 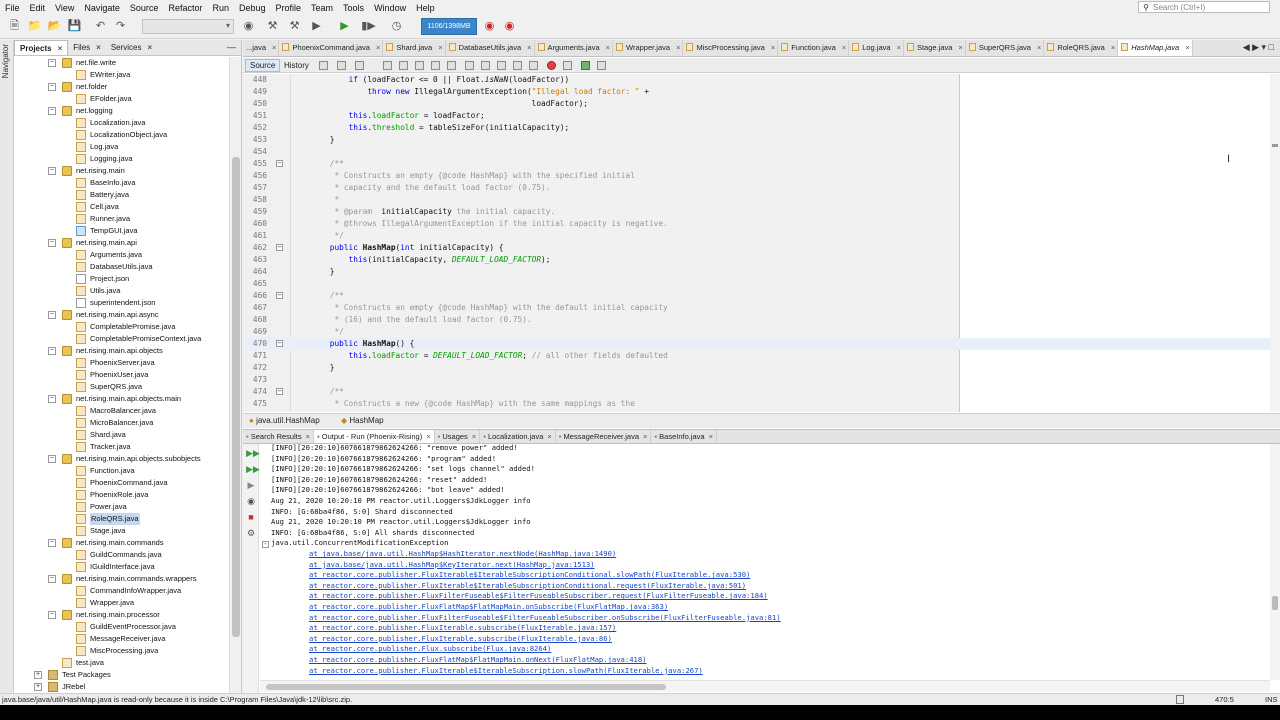 I want to click on editor-tab-log-java: Log.java ×, so click(x=876, y=48).